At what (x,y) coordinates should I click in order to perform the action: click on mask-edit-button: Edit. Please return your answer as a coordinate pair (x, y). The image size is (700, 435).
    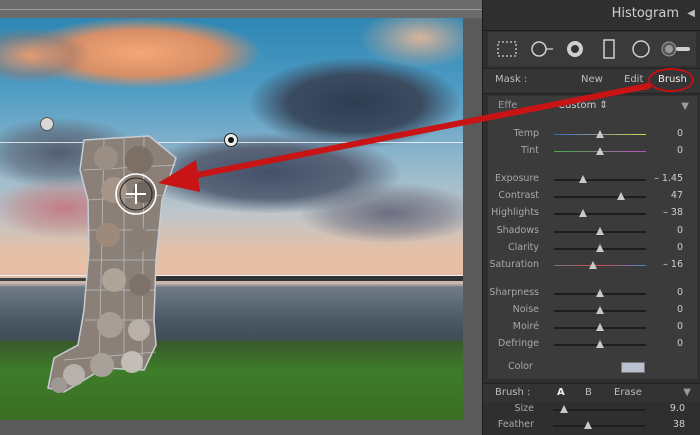
    Looking at the image, I should click on (633, 79).